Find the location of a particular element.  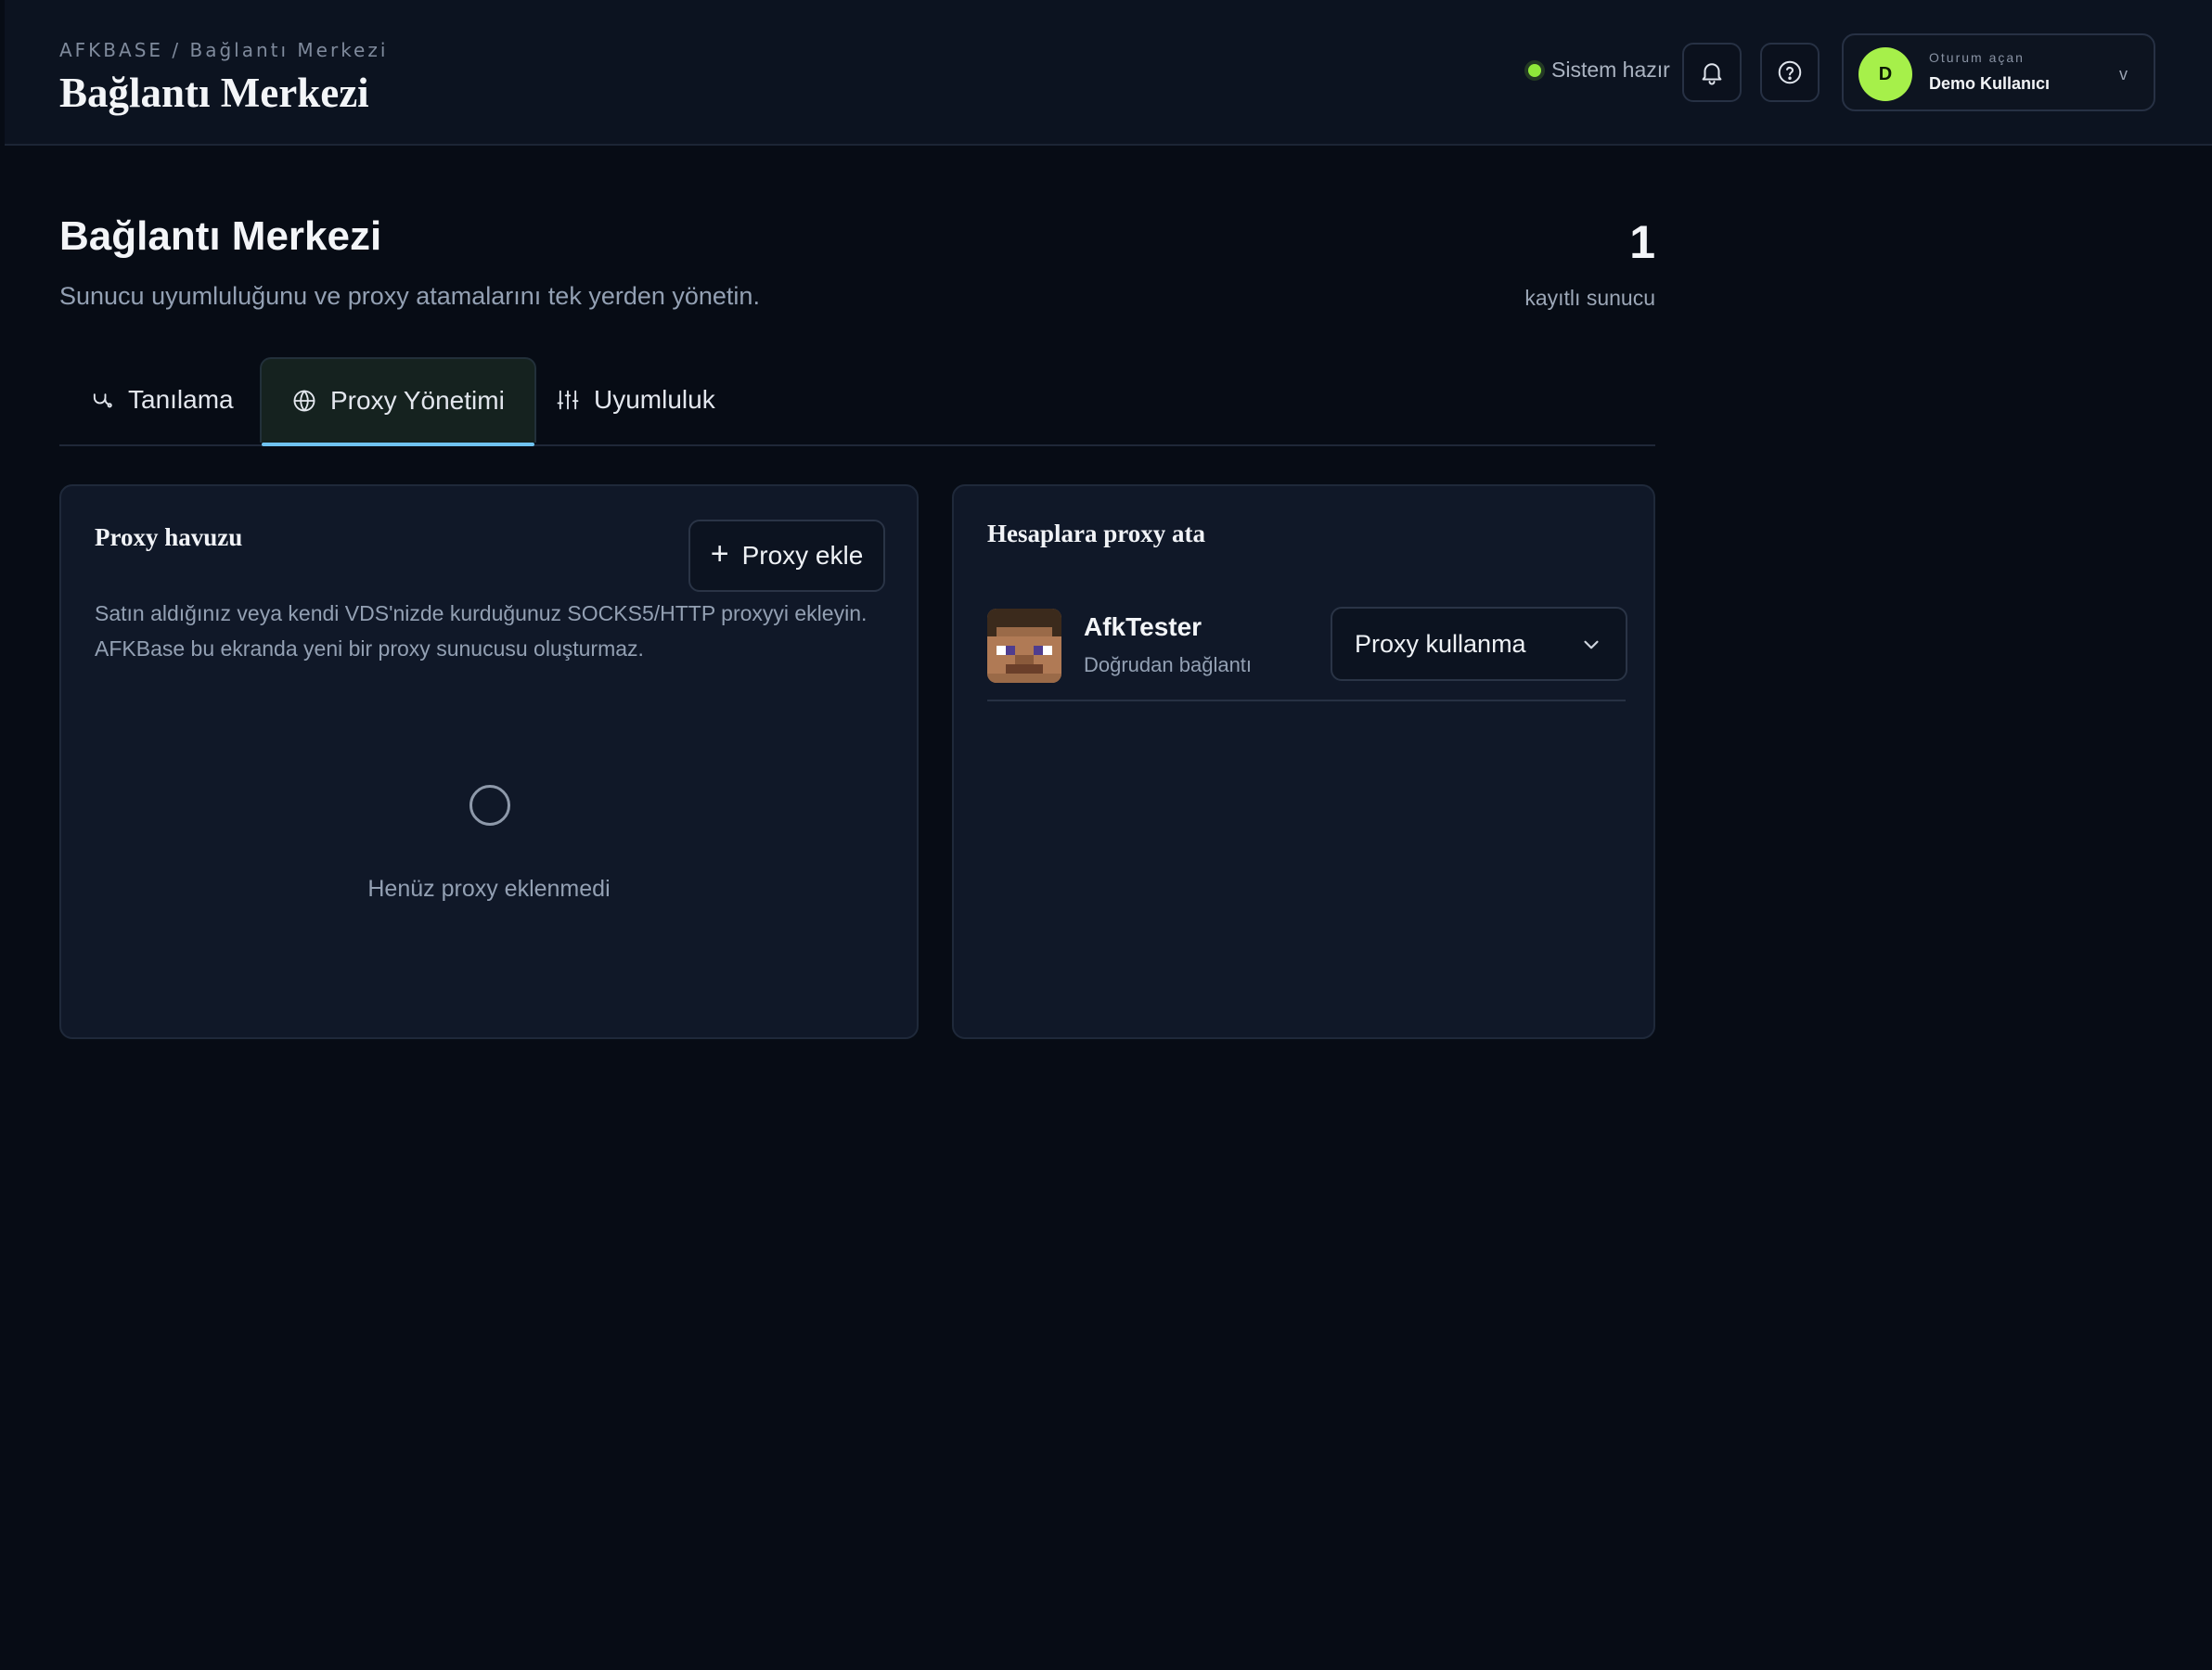

account-name: AfkTester is located at coordinates (1143, 626).